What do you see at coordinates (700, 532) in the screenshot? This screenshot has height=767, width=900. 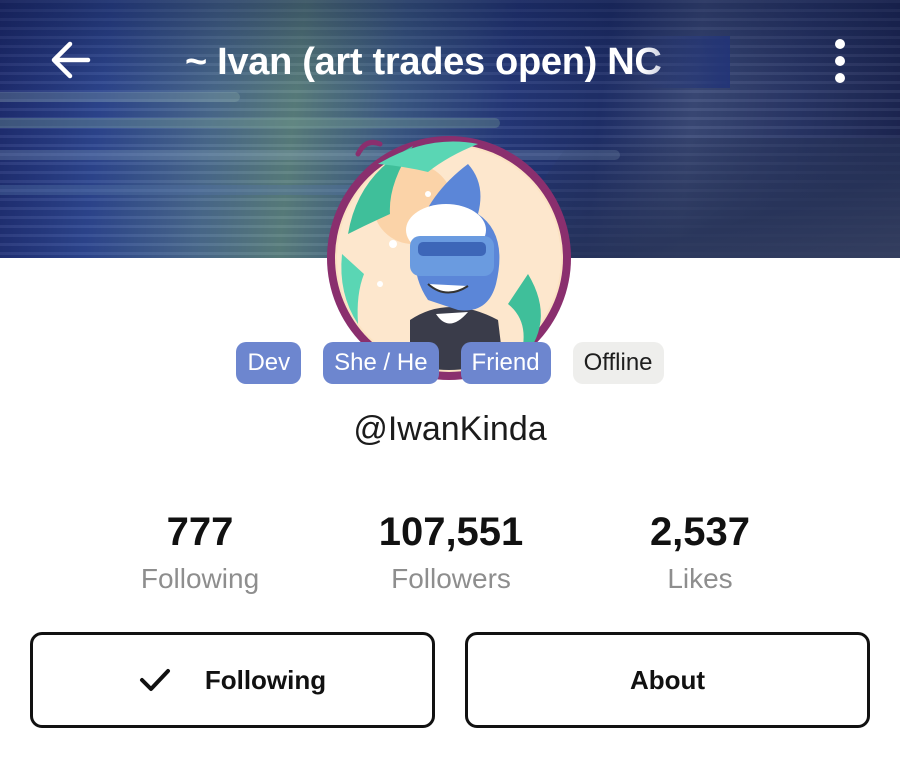 I see `stat-value: 2,537` at bounding box center [700, 532].